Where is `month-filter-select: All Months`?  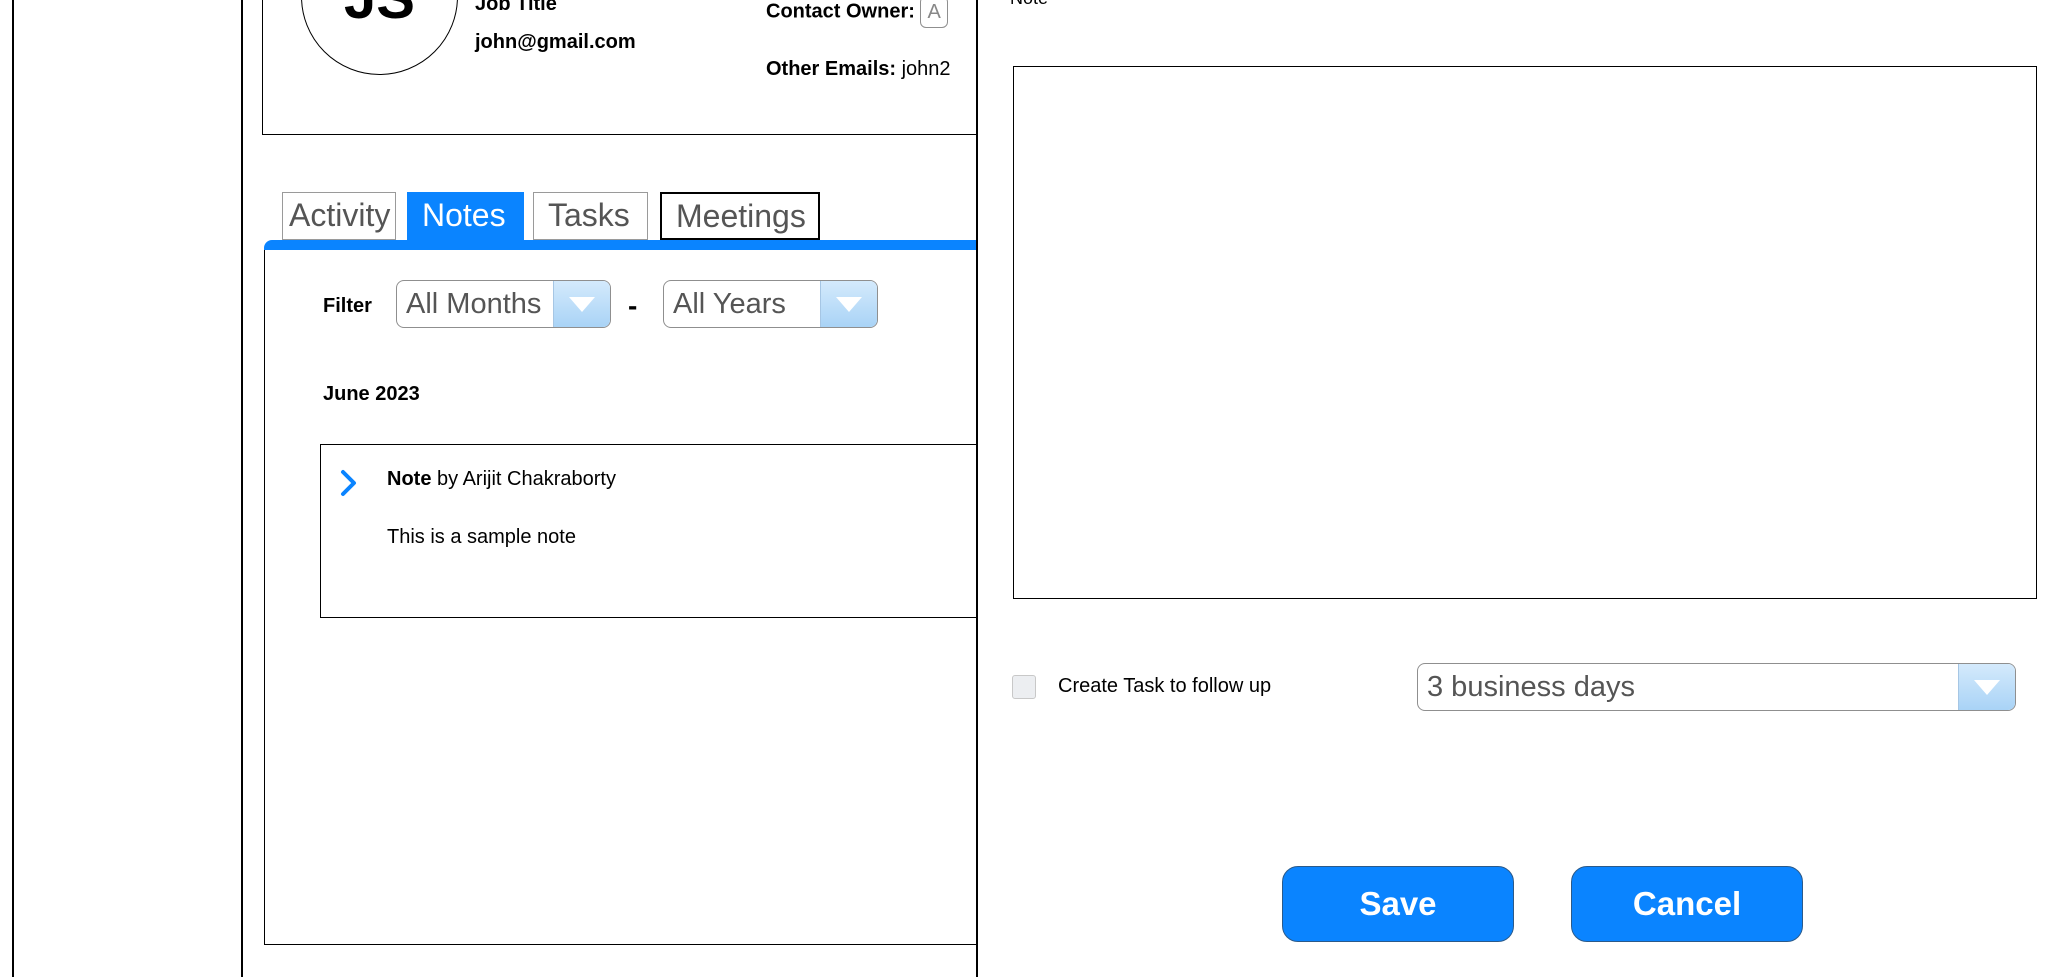 month-filter-select: All Months is located at coordinates (503, 304).